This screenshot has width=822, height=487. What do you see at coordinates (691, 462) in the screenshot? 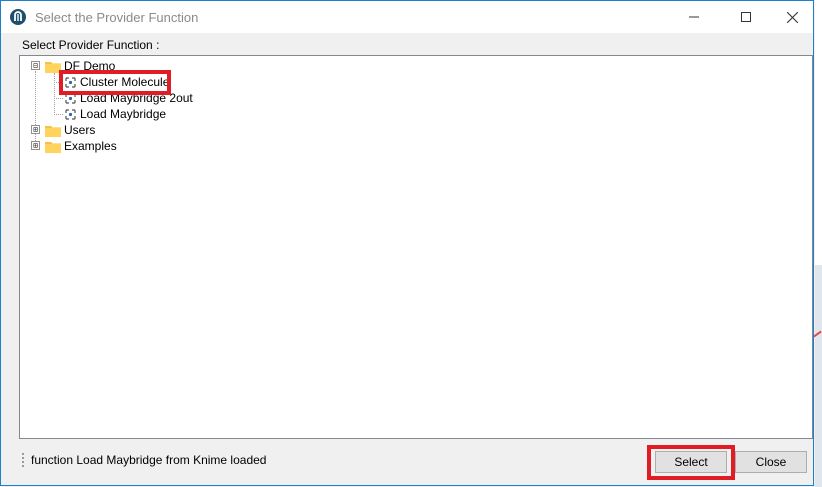
I see `select-button: Select` at bounding box center [691, 462].